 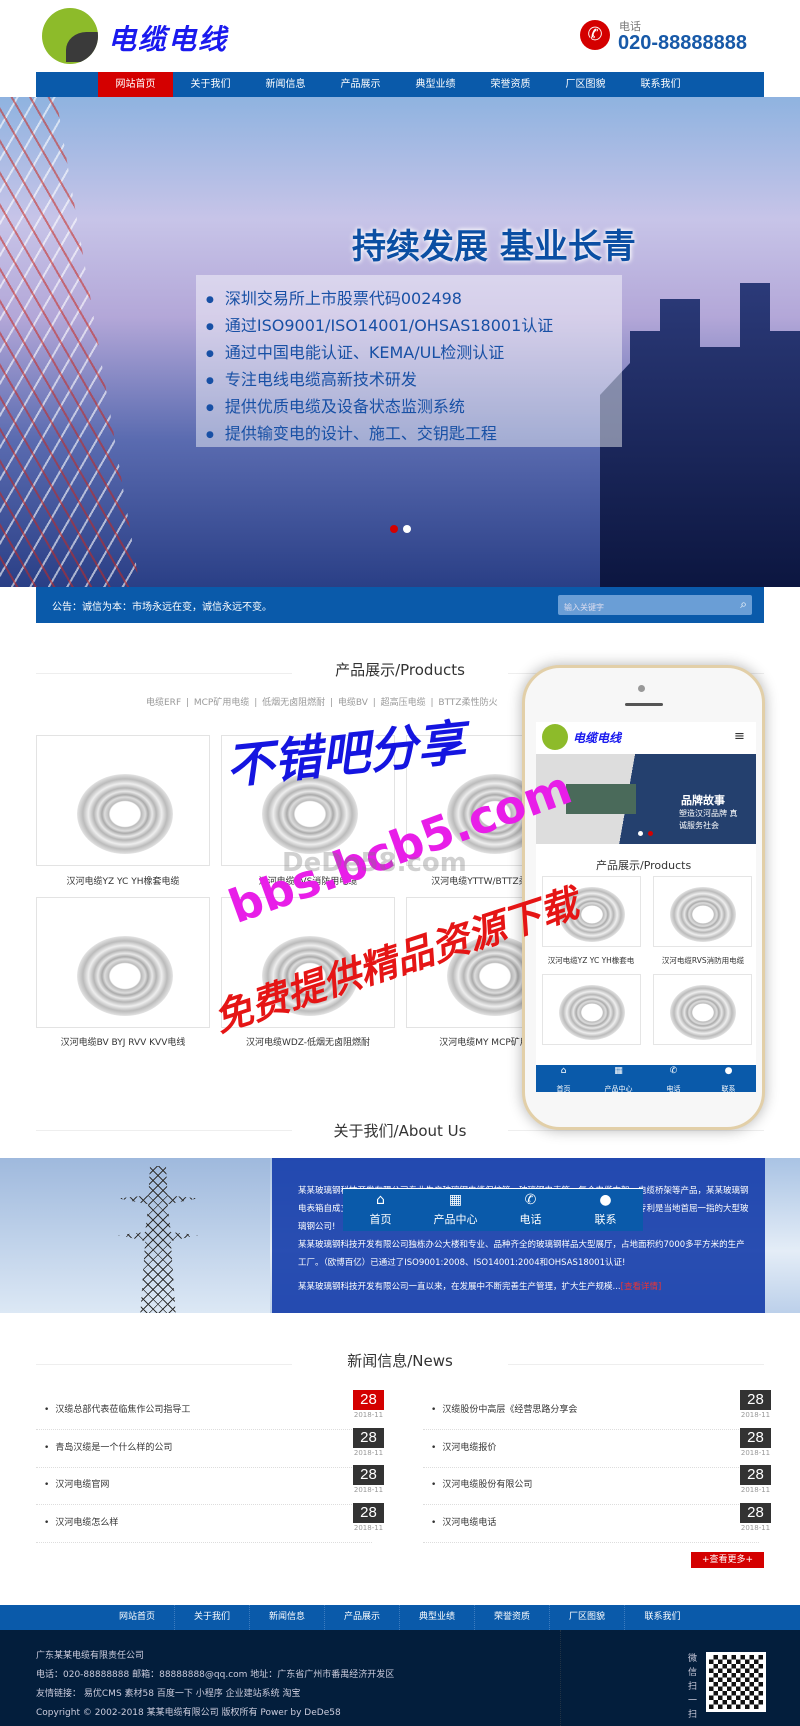 What do you see at coordinates (70, 342) in the screenshot?
I see `tower-image` at bounding box center [70, 342].